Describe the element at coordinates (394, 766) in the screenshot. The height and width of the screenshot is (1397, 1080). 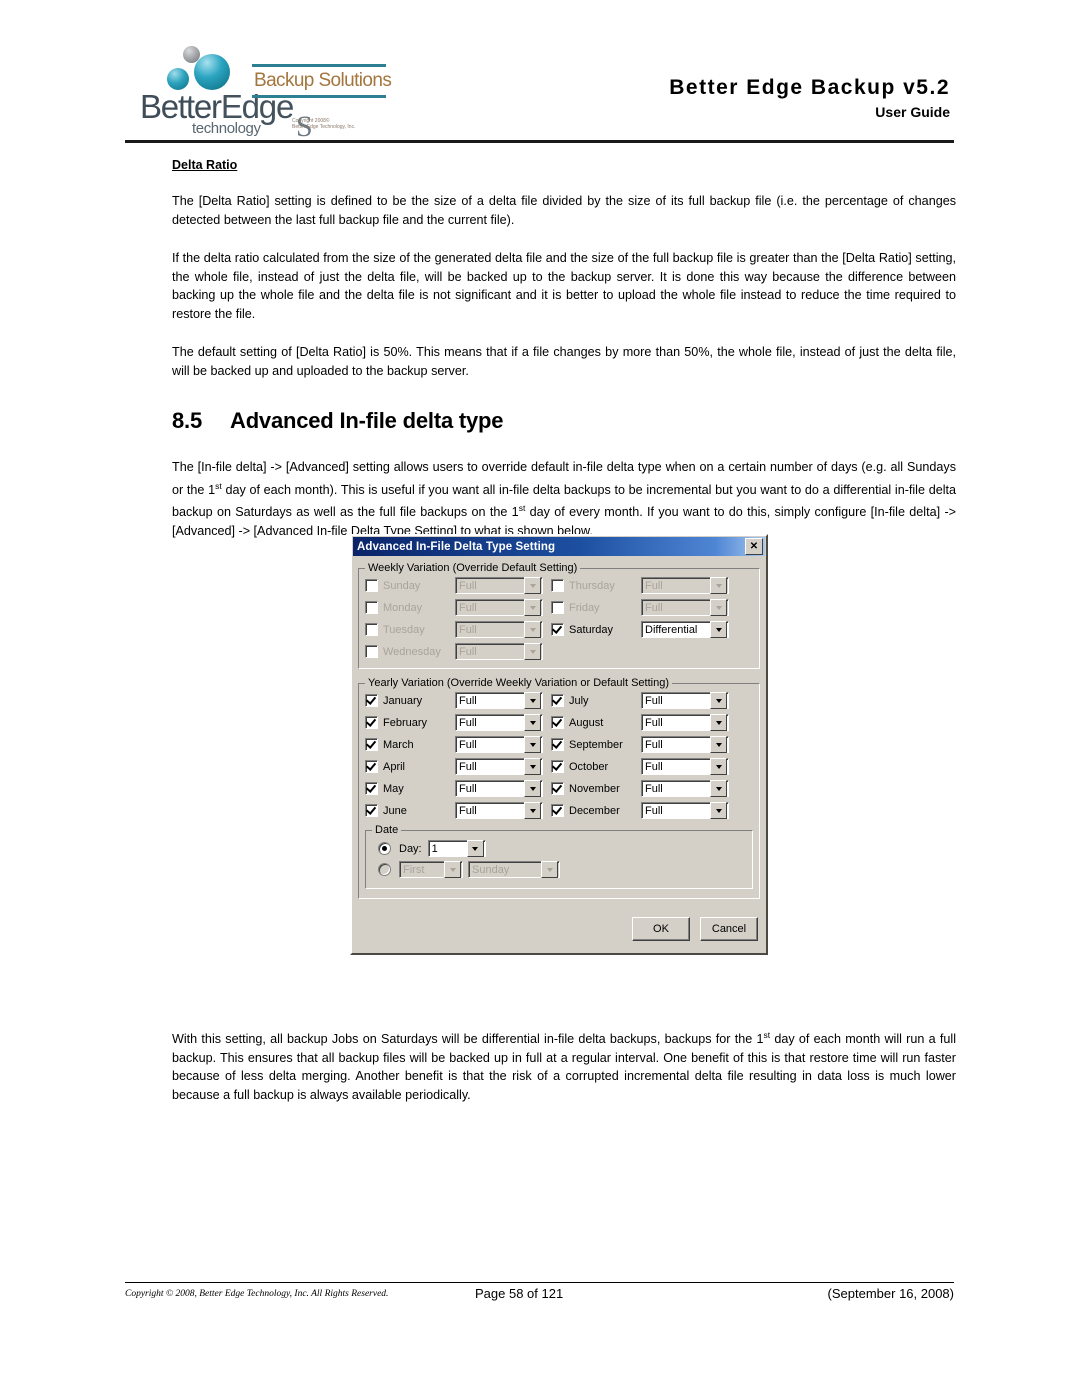
I see `label-april: April` at that location.